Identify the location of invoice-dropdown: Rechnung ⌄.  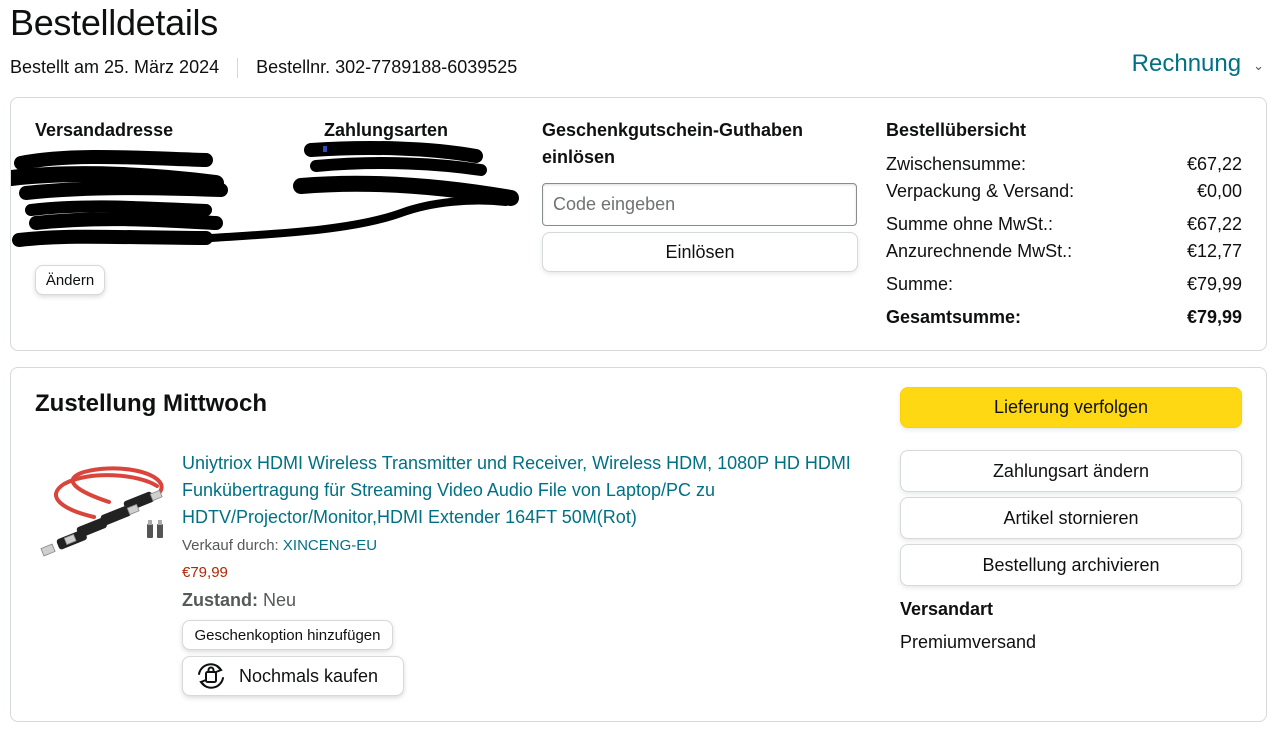
(1198, 64).